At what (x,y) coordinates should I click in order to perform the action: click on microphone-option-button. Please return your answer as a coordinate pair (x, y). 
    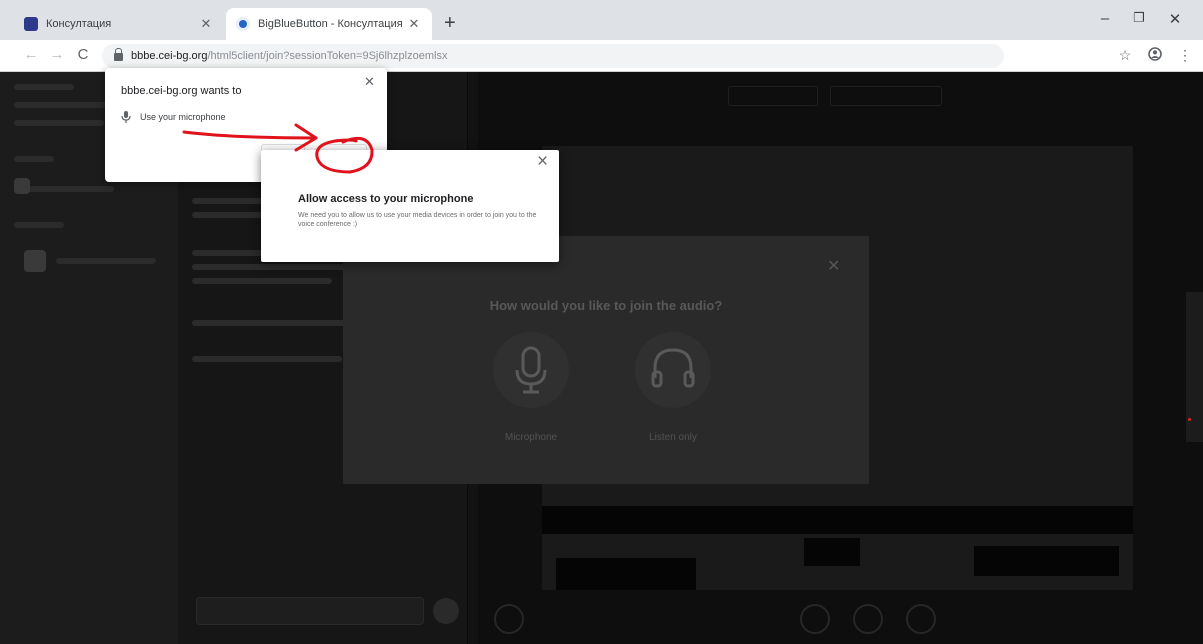
    Looking at the image, I should click on (531, 370).